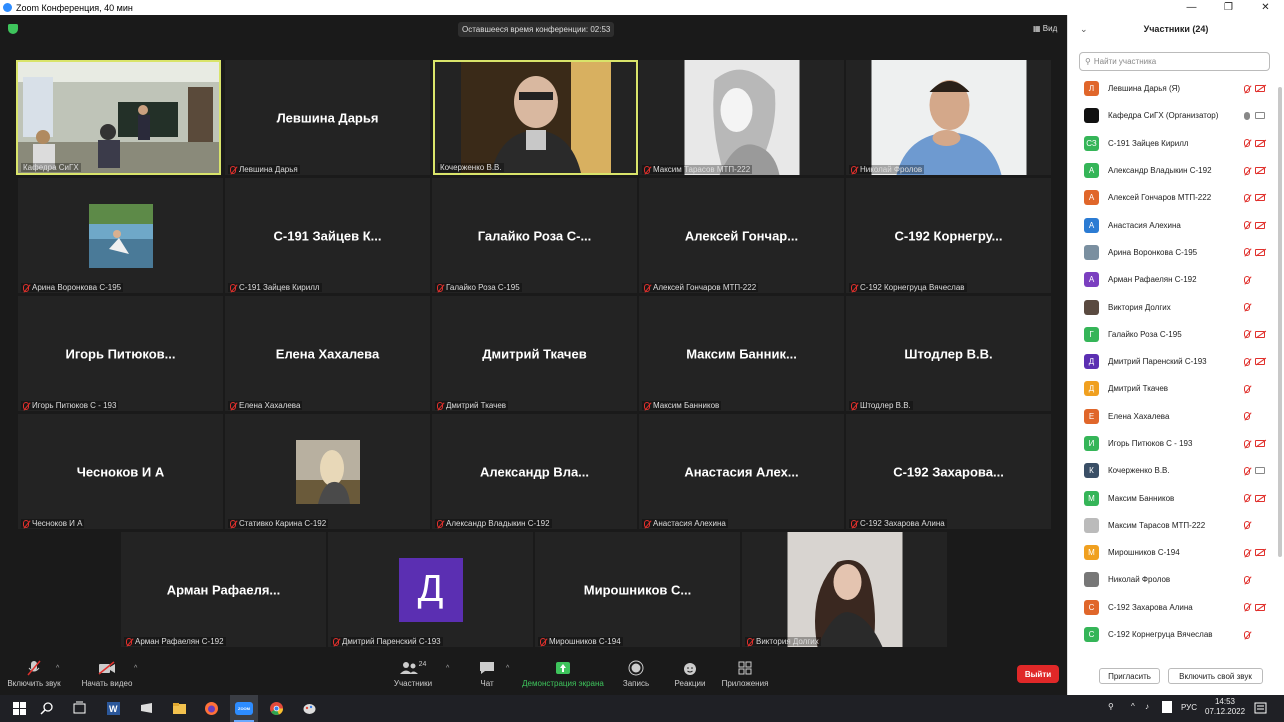 This screenshot has height=722, width=1284. I want to click on participant-row: А Алексей Гончаров МТП-222, so click(1176, 197).